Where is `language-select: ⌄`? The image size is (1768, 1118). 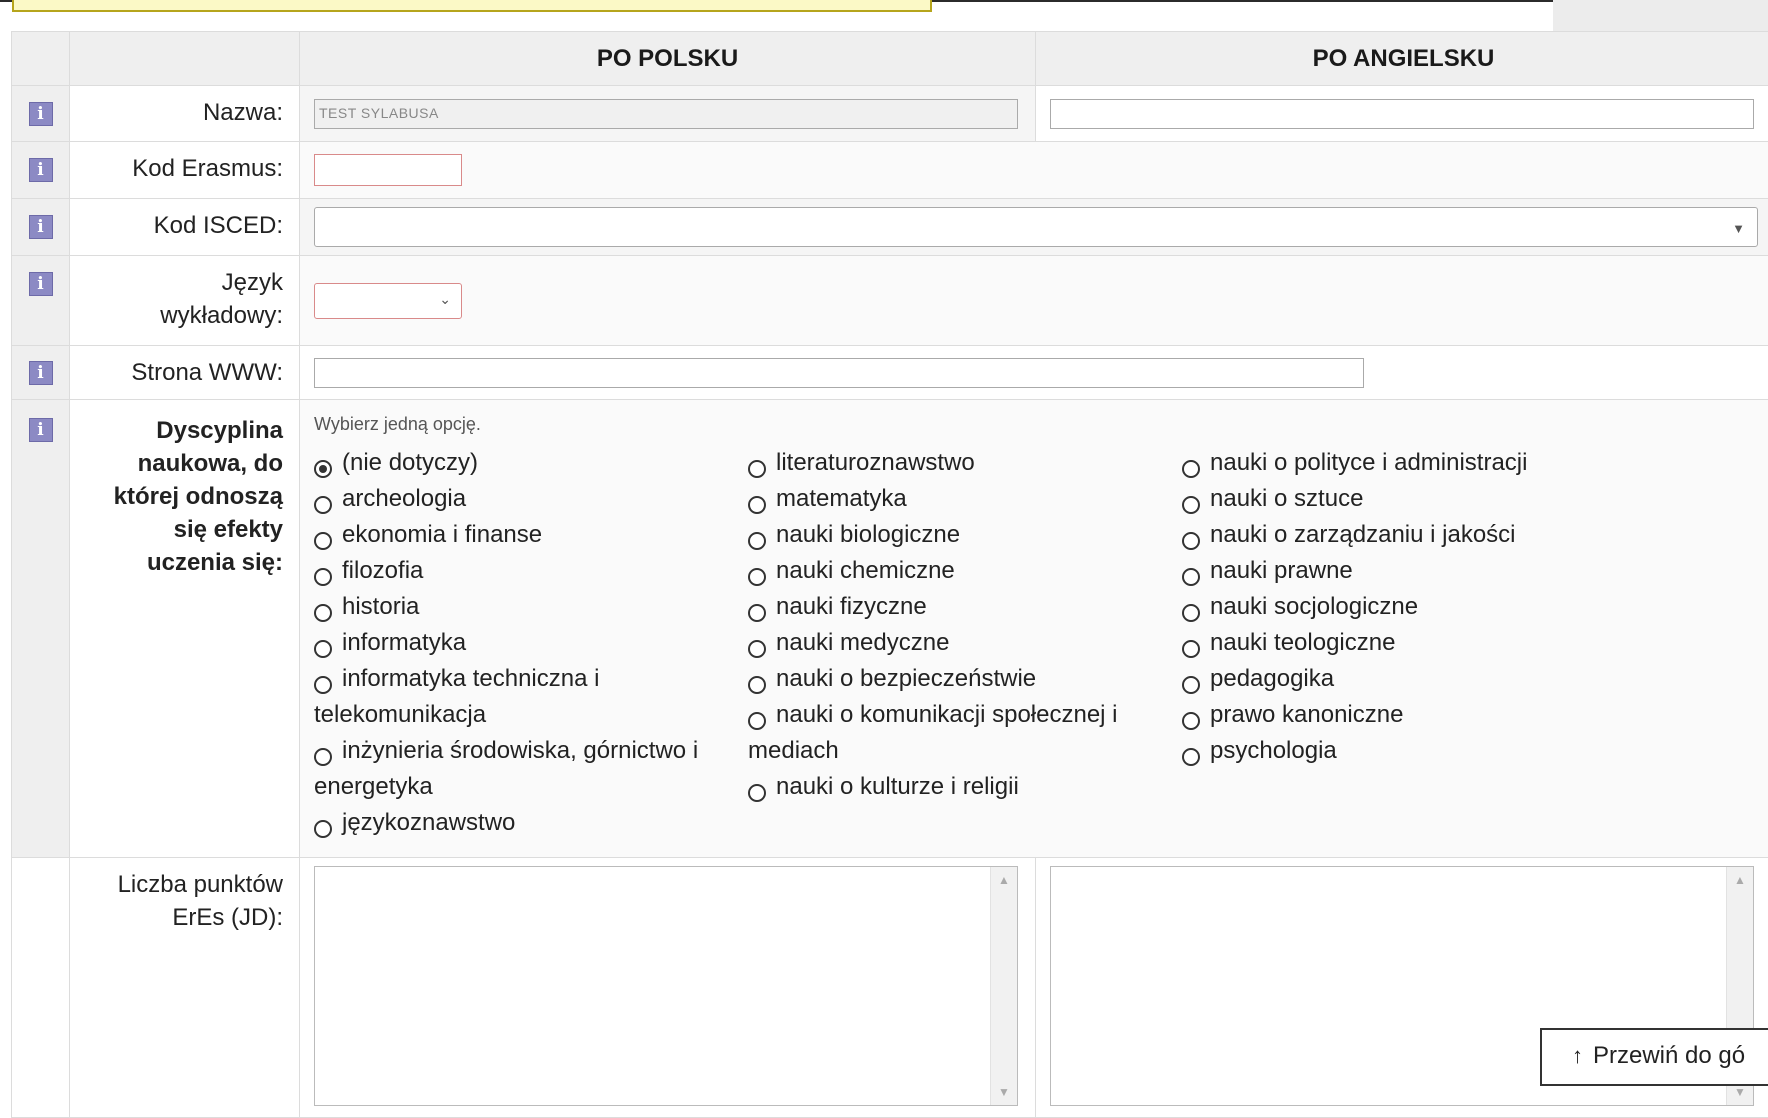 language-select: ⌄ is located at coordinates (388, 301).